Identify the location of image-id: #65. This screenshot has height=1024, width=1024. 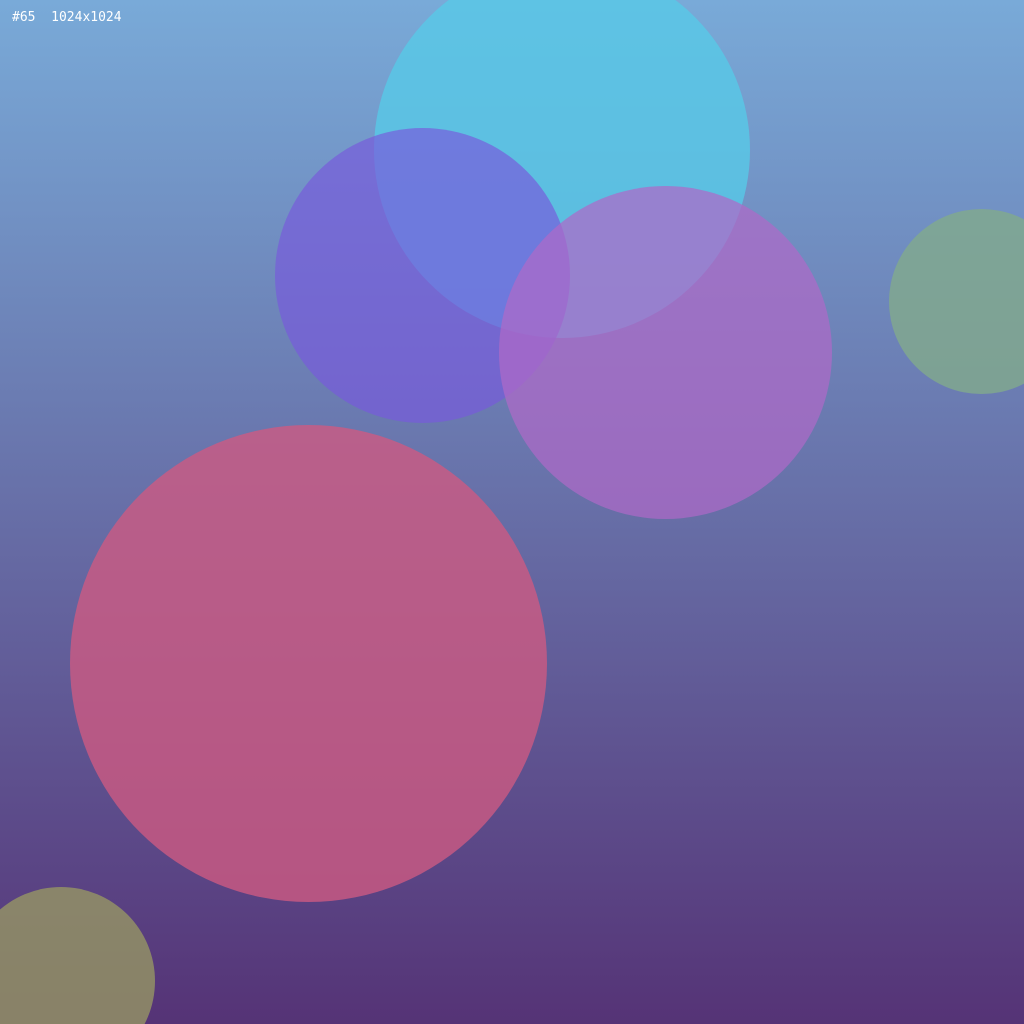
(24, 17).